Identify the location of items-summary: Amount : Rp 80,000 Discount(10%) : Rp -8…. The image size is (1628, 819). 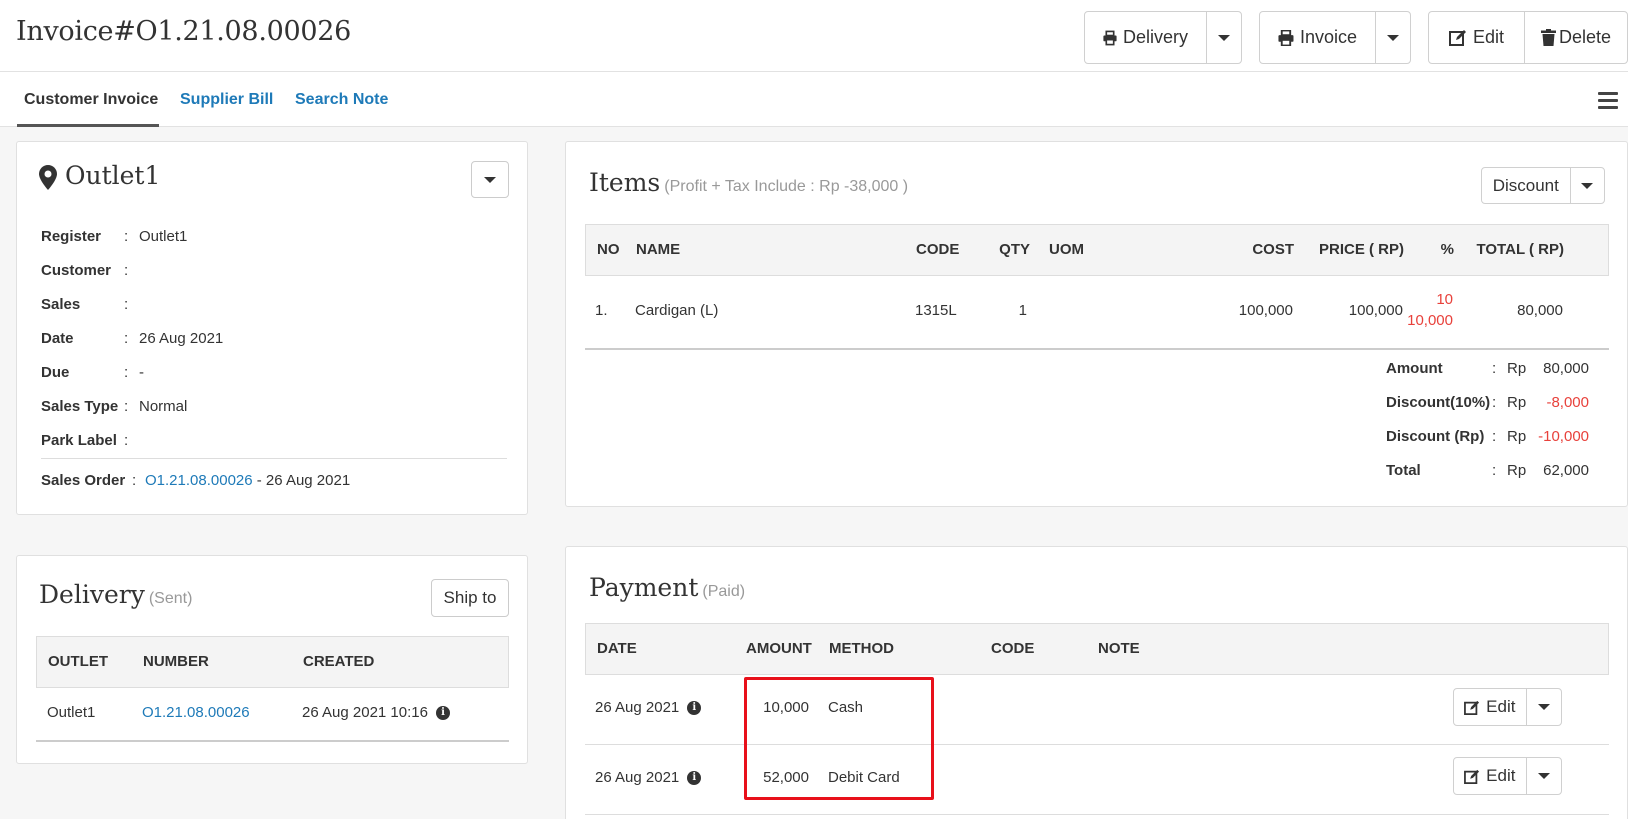
(1497, 430).